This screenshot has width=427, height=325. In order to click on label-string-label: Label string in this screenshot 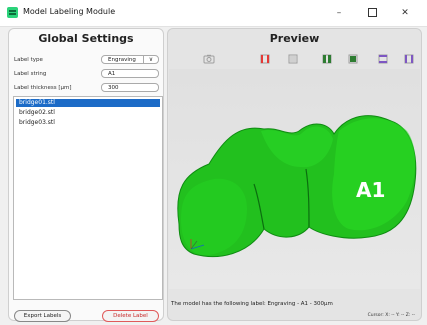, I will do `click(30, 74)`.